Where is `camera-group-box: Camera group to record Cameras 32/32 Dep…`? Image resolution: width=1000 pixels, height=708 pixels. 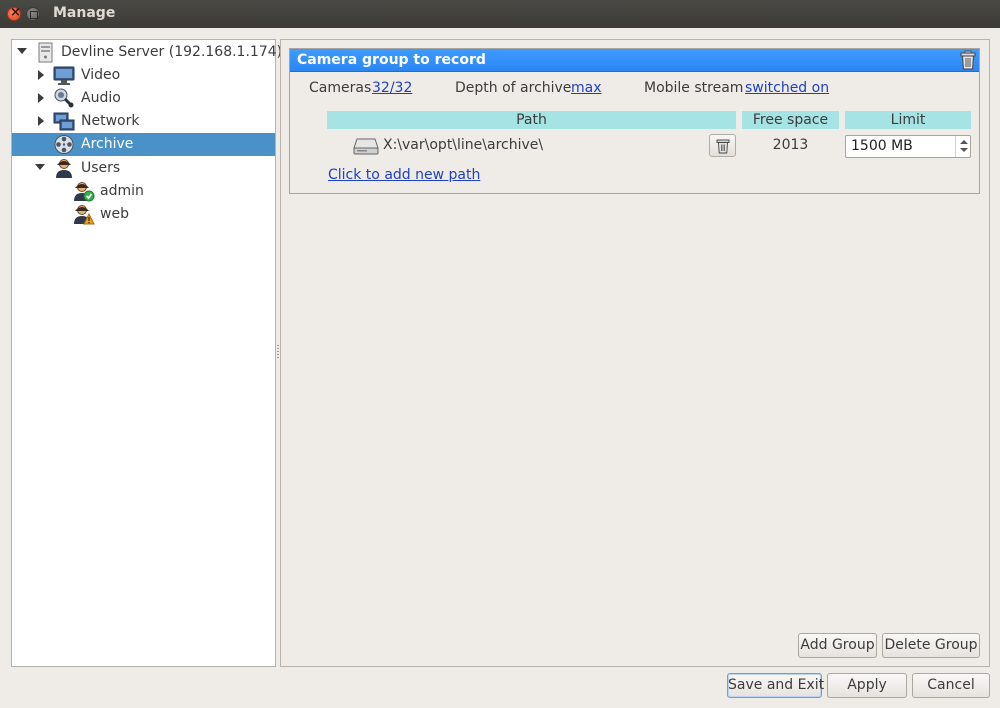
camera-group-box: Camera group to record Cameras 32/32 Dep… is located at coordinates (634, 121).